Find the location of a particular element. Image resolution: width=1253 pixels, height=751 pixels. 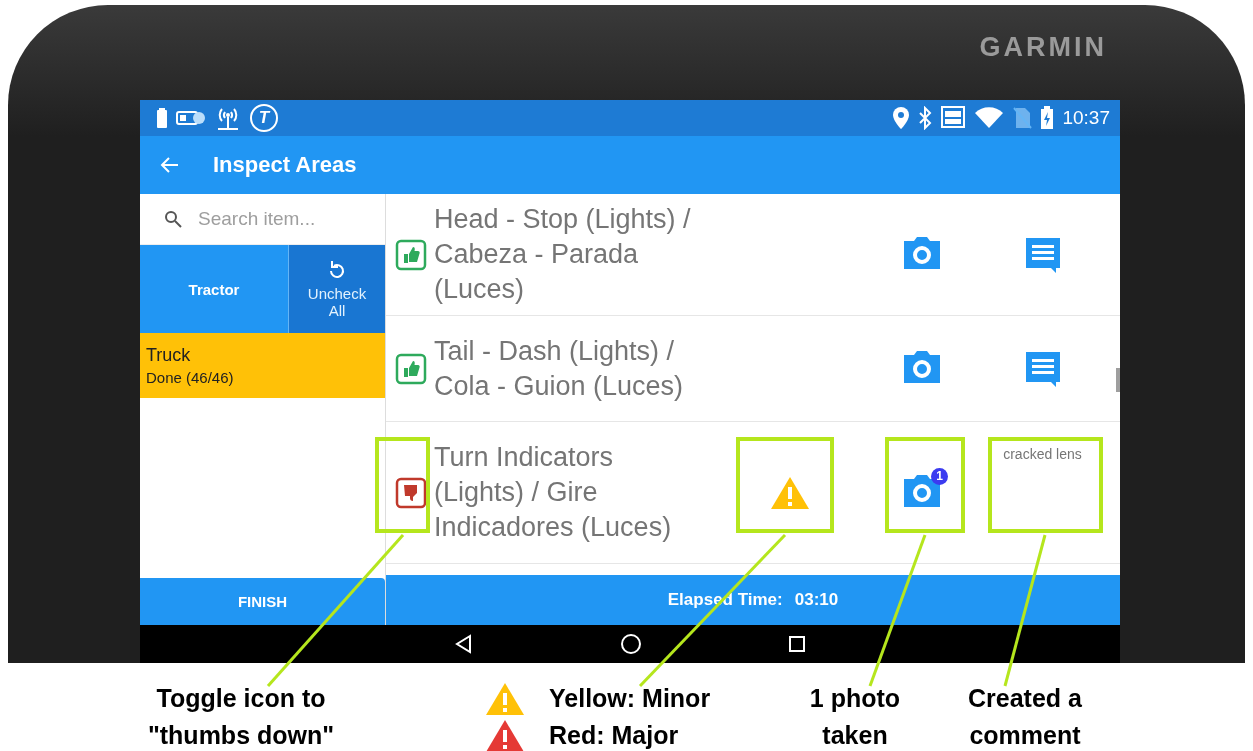

caption-text: Created a is located at coordinates (1025, 698).